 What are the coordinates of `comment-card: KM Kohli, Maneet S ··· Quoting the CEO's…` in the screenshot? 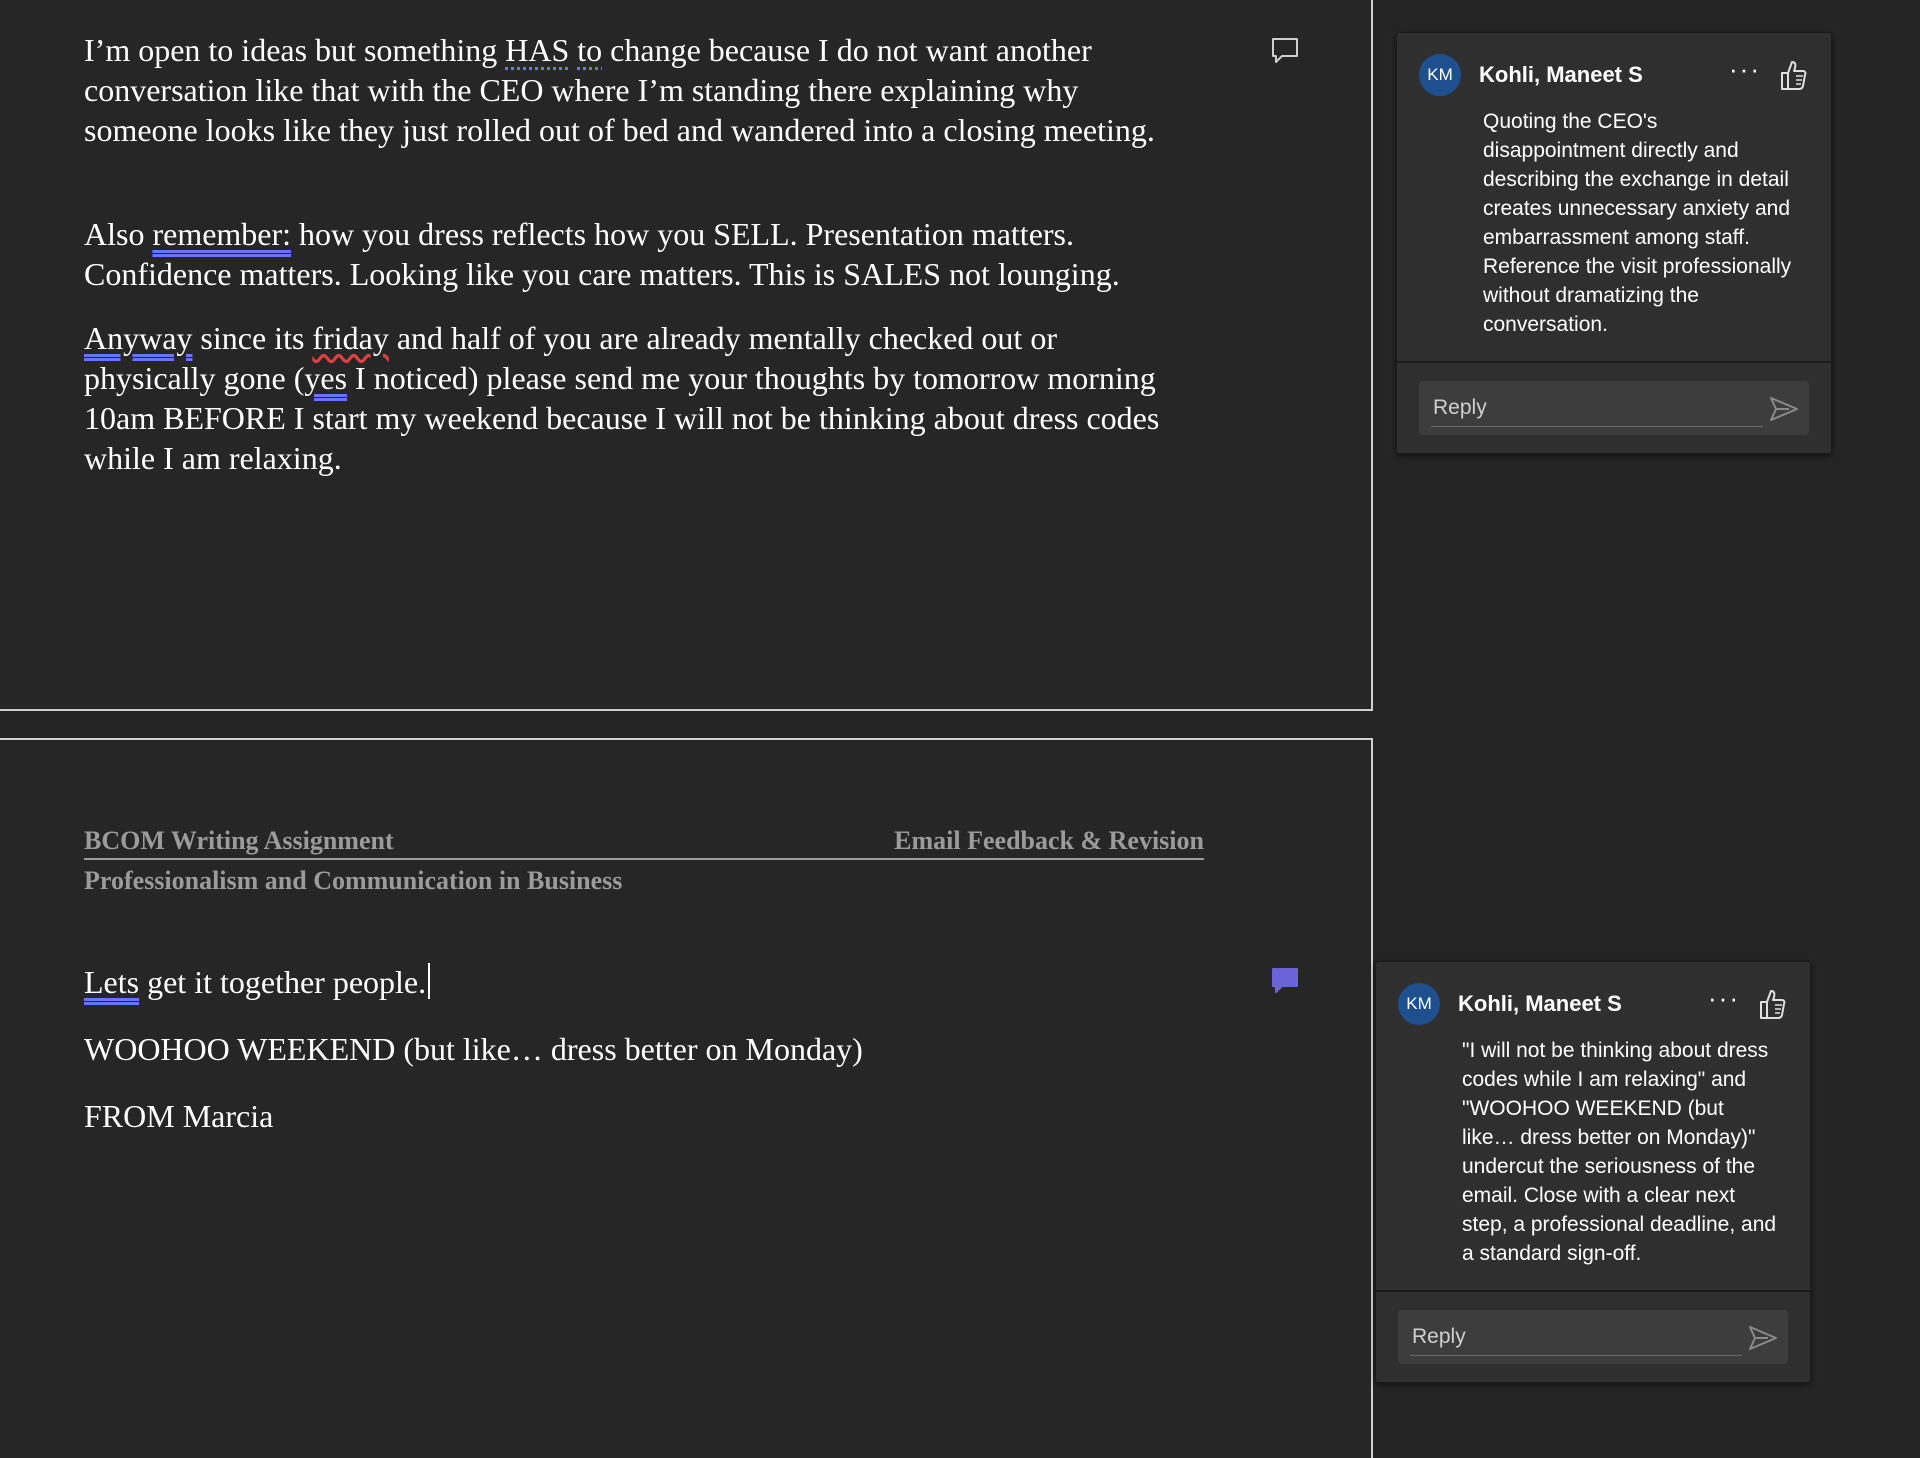 It's located at (1614, 243).